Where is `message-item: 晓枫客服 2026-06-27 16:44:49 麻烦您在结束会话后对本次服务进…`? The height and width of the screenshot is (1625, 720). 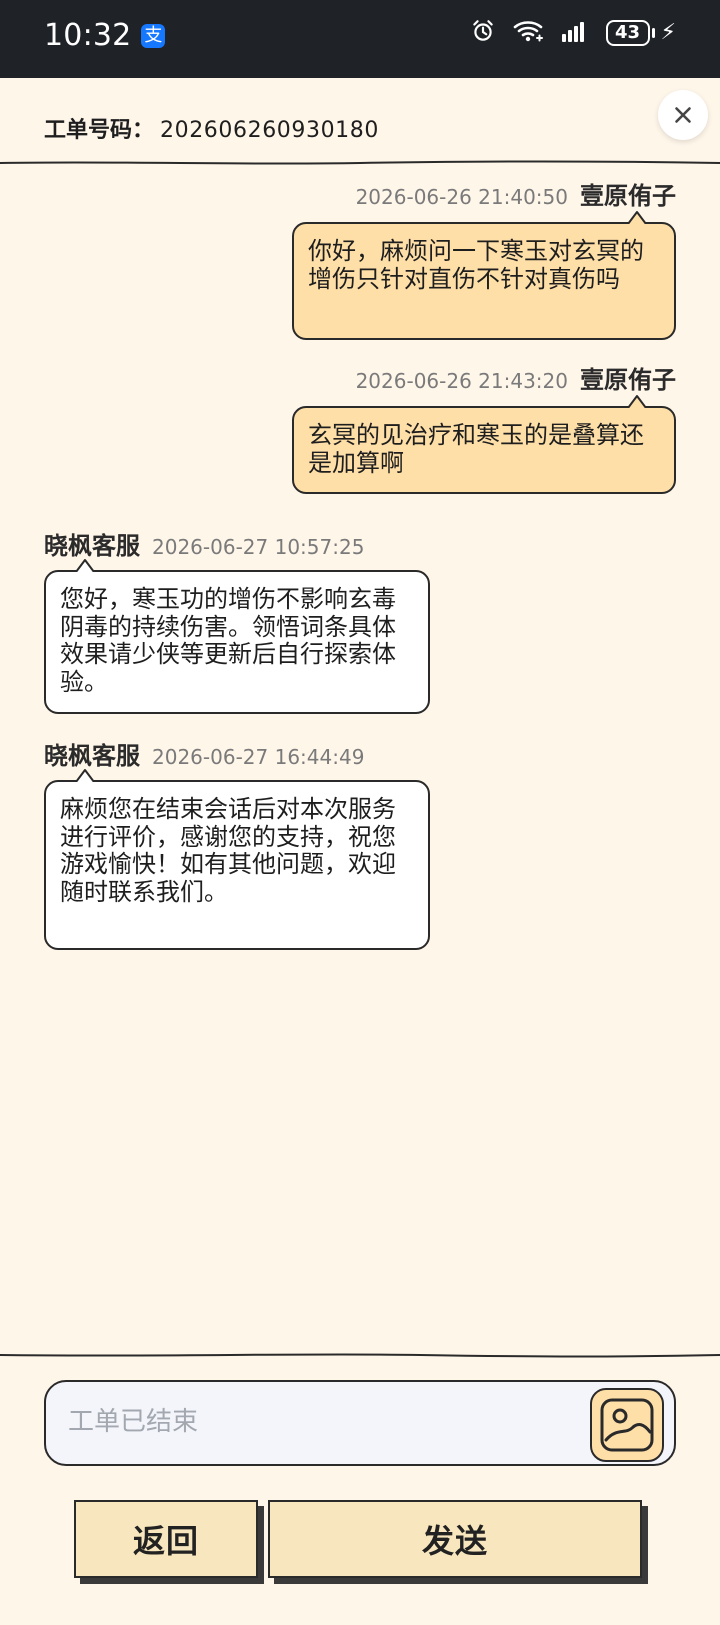 message-item: 晓枫客服 2026-06-27 16:44:49 麻烦您在结束会话后对本次服务进… is located at coordinates (360, 856).